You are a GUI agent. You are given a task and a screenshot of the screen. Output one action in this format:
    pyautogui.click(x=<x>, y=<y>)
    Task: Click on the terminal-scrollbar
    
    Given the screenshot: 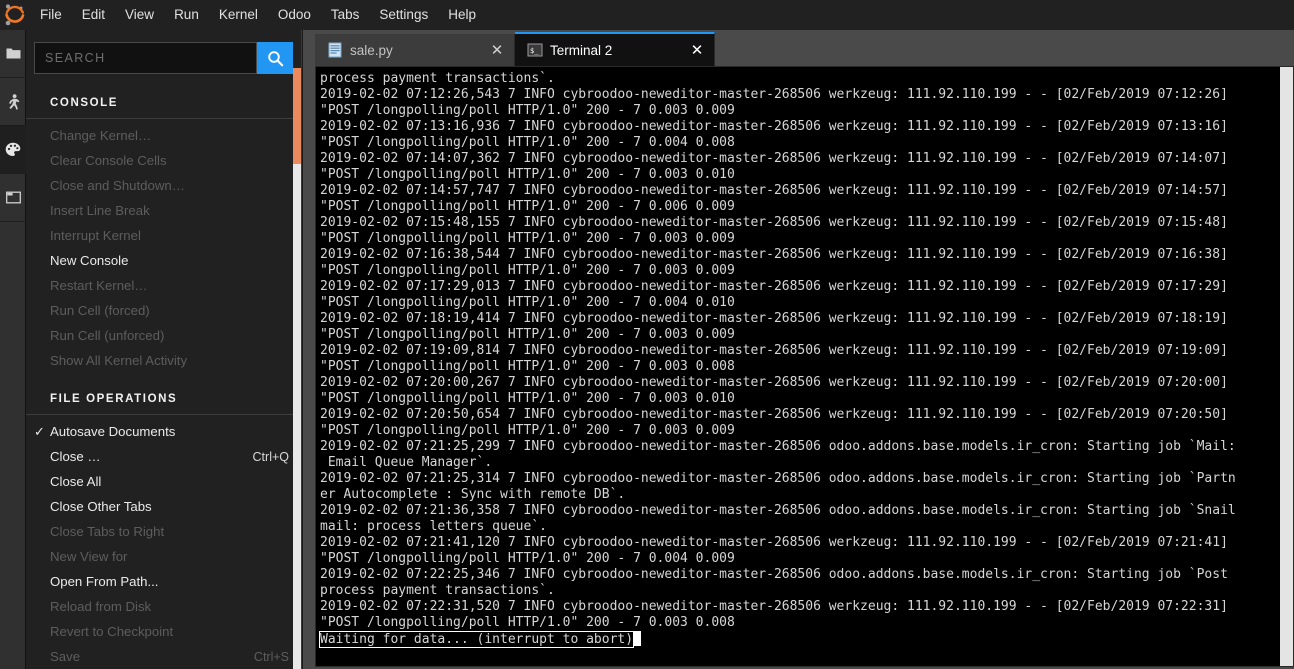 What is the action you would take?
    pyautogui.click(x=1286, y=366)
    